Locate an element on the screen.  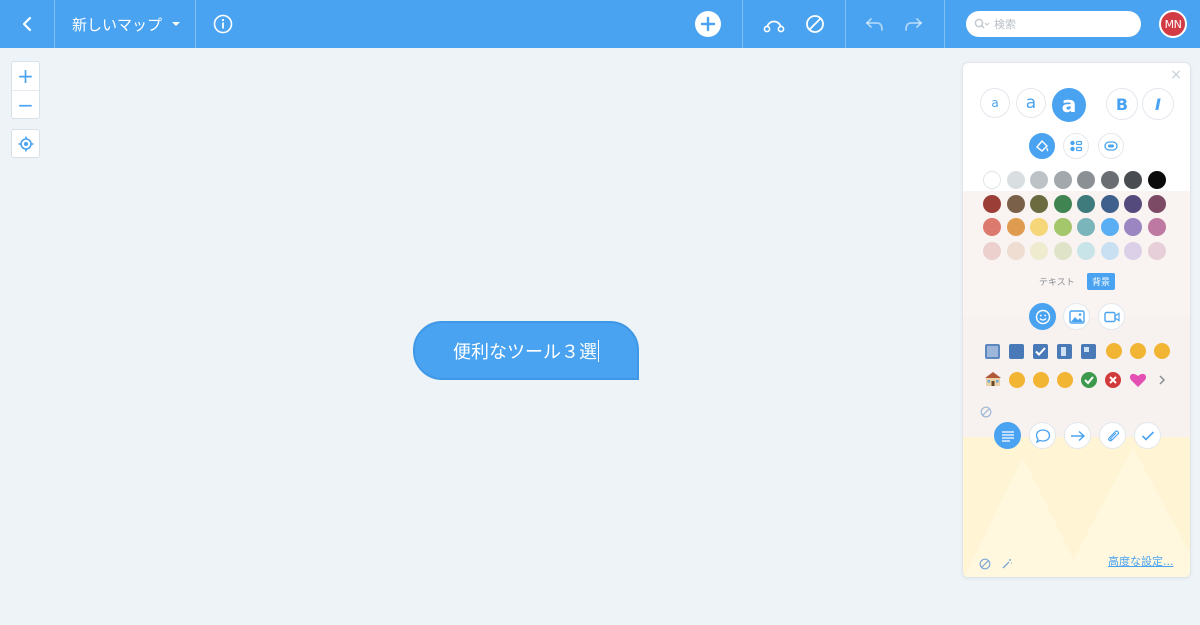
paint-bucket-icon is located at coordinates (1042, 145).